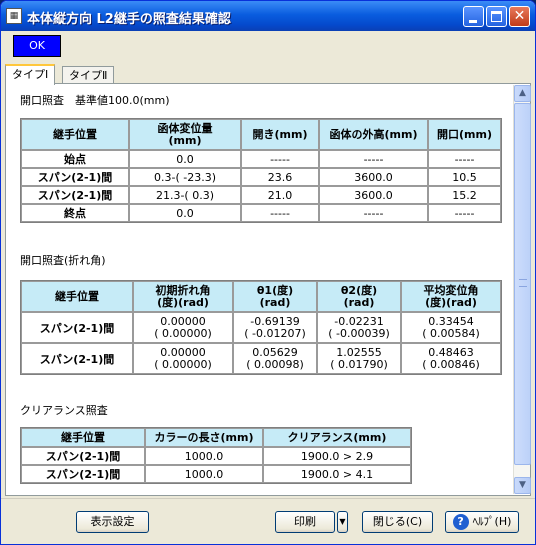  What do you see at coordinates (275, 327) in the screenshot?
I see `cell: -0.69139 ( -0.01207)` at bounding box center [275, 327].